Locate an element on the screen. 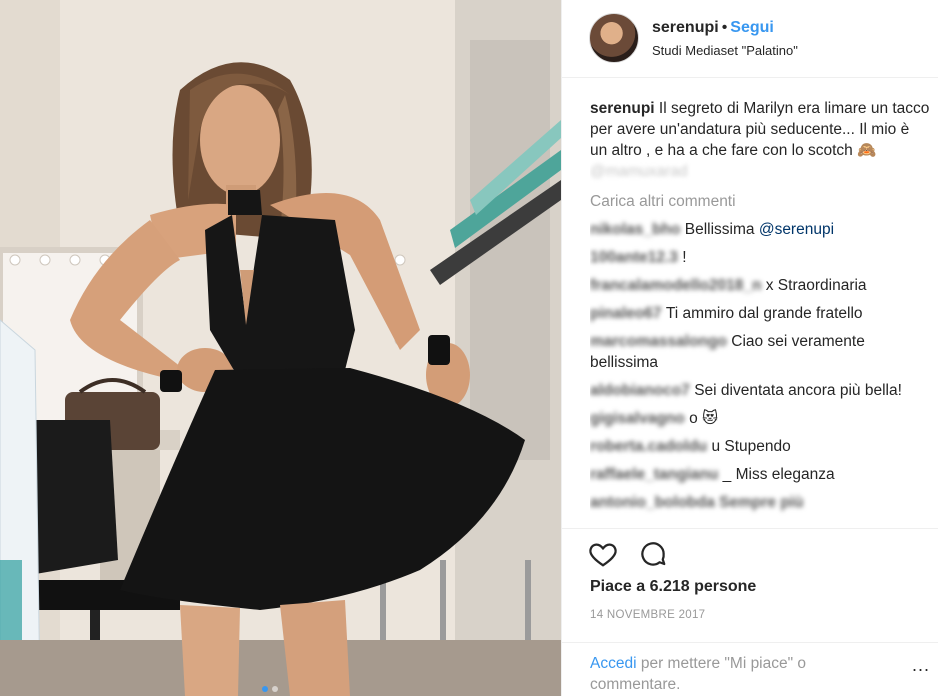  load-more-comments-button: Carica altri commenti is located at coordinates (760, 201).